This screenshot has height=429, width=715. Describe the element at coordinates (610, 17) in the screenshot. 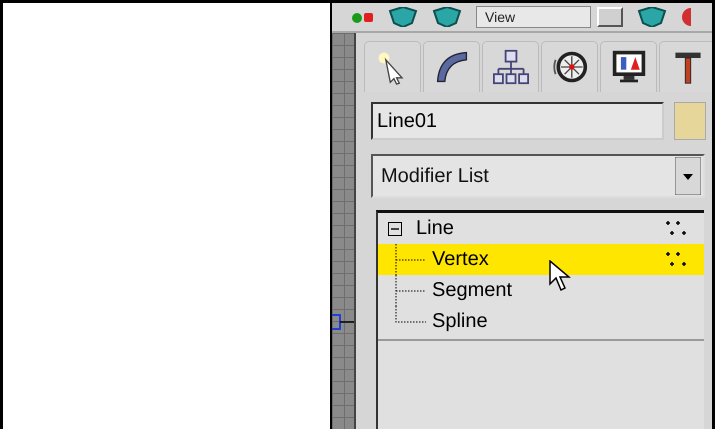

I see `toolbar-button` at that location.